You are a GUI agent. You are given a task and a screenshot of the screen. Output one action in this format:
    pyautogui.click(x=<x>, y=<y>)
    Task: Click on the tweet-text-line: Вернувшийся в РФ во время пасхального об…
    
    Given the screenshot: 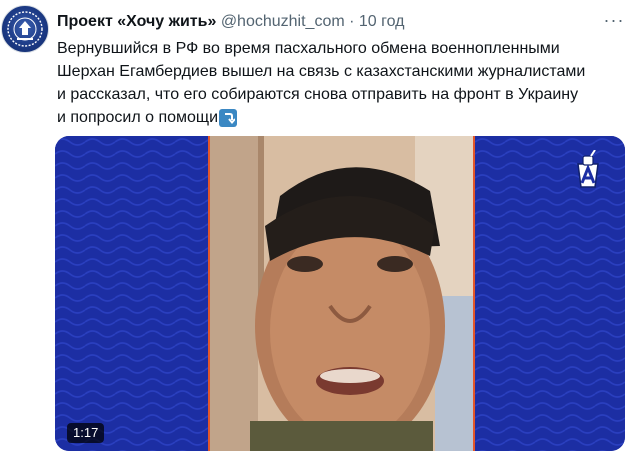 What is the action you would take?
    pyautogui.click(x=308, y=48)
    